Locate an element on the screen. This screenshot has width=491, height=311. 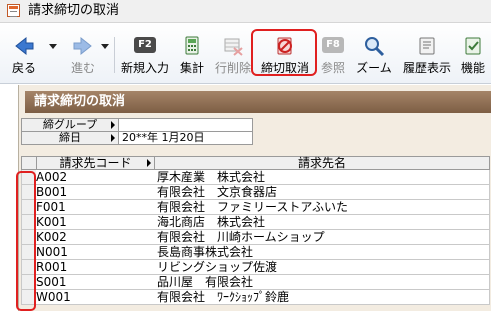
forward-button: 進む is located at coordinates (83, 51).